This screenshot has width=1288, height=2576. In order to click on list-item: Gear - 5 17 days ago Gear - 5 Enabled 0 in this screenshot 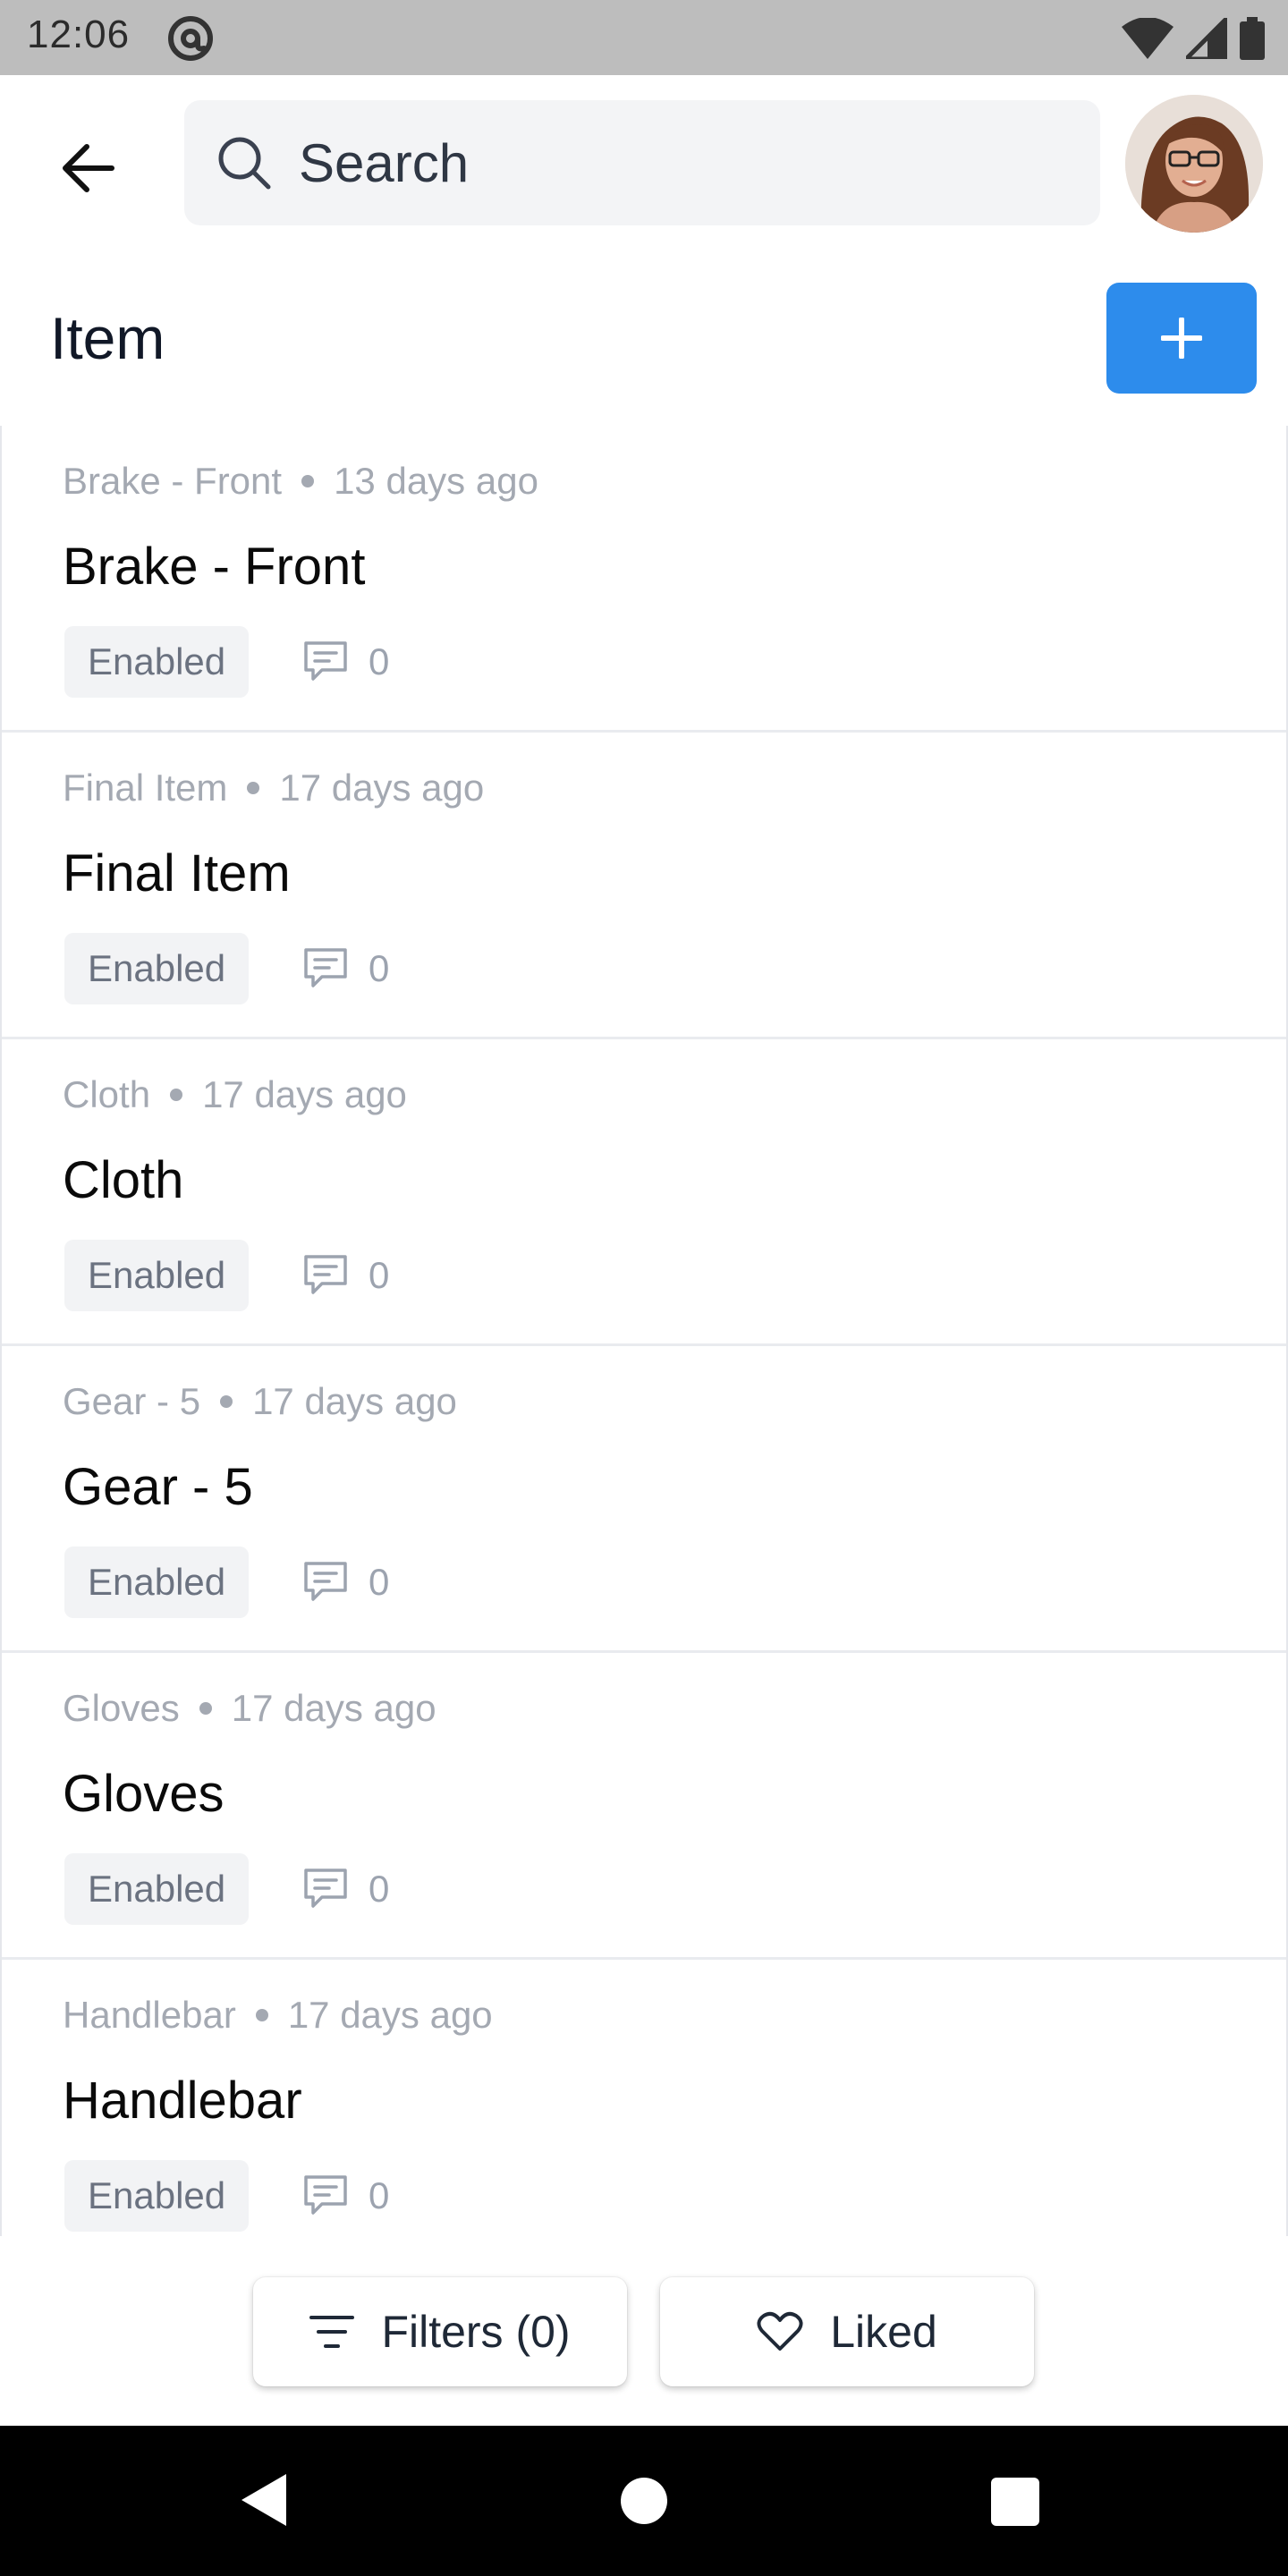, I will do `click(644, 1499)`.